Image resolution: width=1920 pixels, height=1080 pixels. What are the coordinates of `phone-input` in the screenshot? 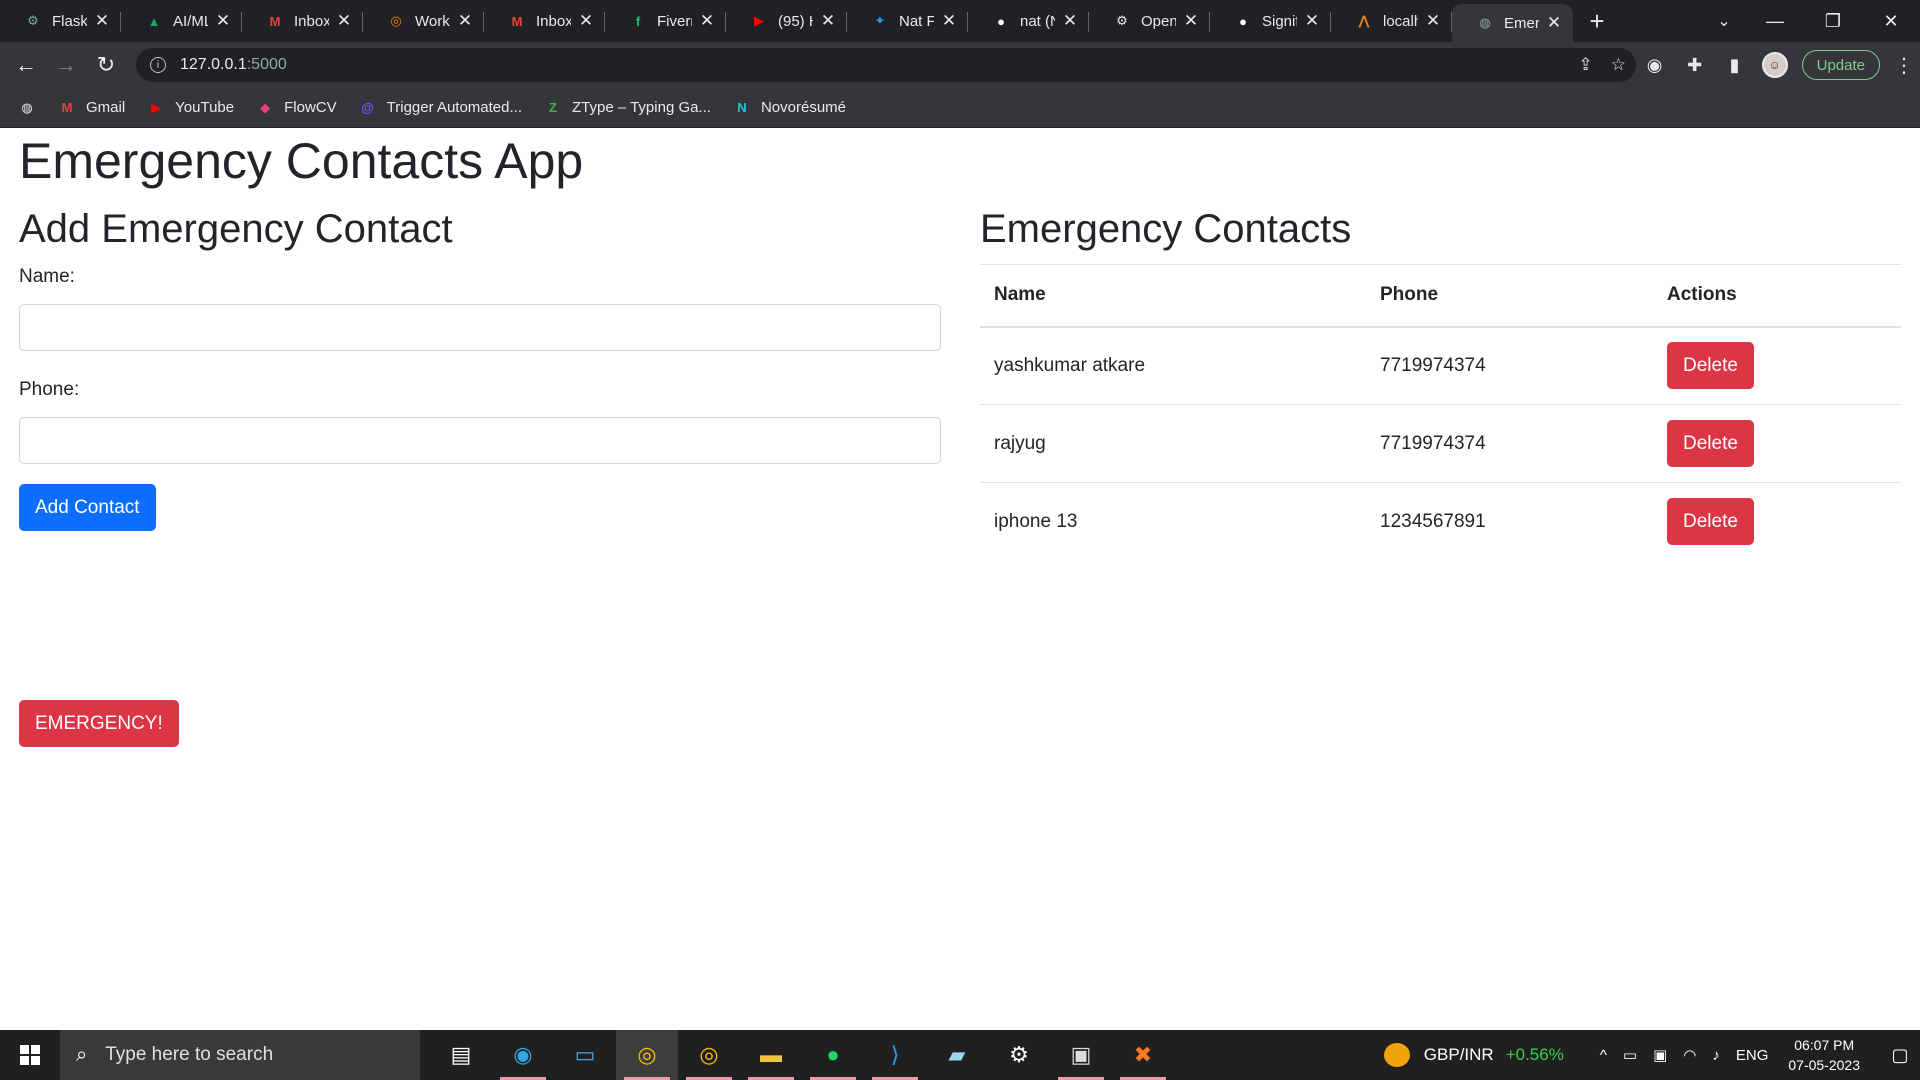 It's located at (480, 440).